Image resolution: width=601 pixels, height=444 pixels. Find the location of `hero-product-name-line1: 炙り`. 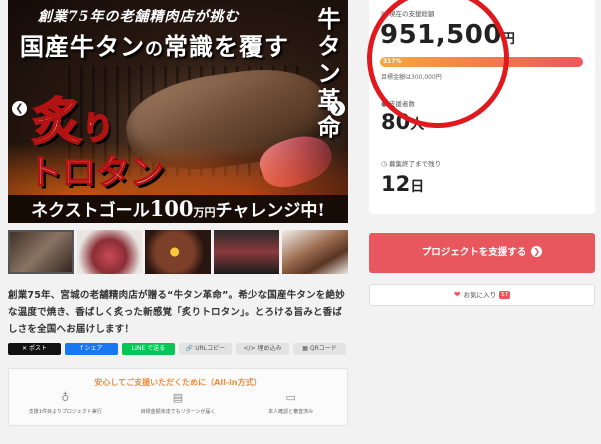

hero-product-name-line1: 炙り is located at coordinates (73, 118).